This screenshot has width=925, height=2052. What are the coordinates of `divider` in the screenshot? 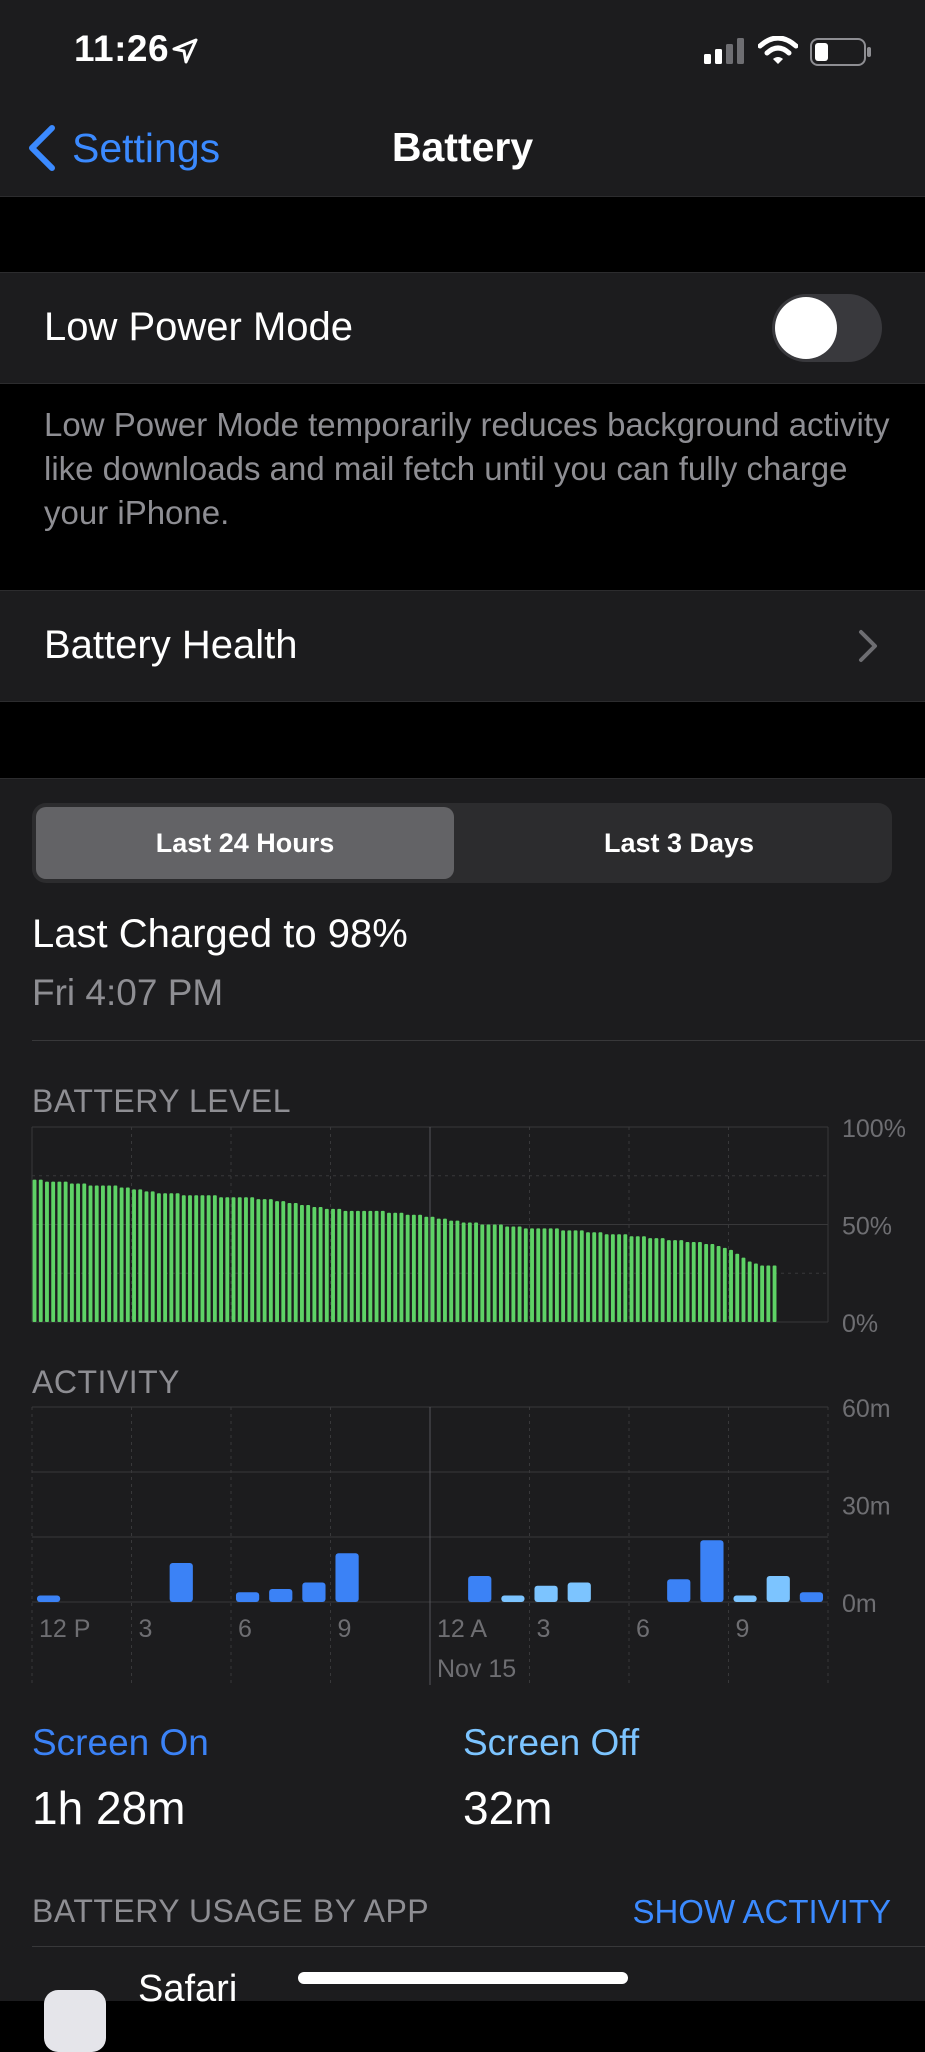 It's located at (478, 1040).